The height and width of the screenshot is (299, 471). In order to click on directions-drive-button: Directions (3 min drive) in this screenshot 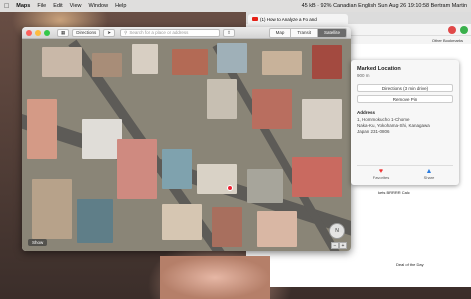, I will do `click(405, 88)`.